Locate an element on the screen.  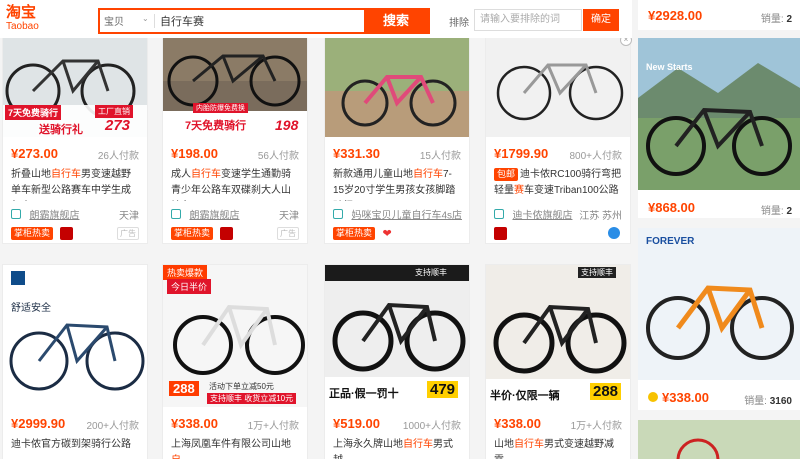
sales-count: 1000+人付款 is located at coordinates (431, 426).